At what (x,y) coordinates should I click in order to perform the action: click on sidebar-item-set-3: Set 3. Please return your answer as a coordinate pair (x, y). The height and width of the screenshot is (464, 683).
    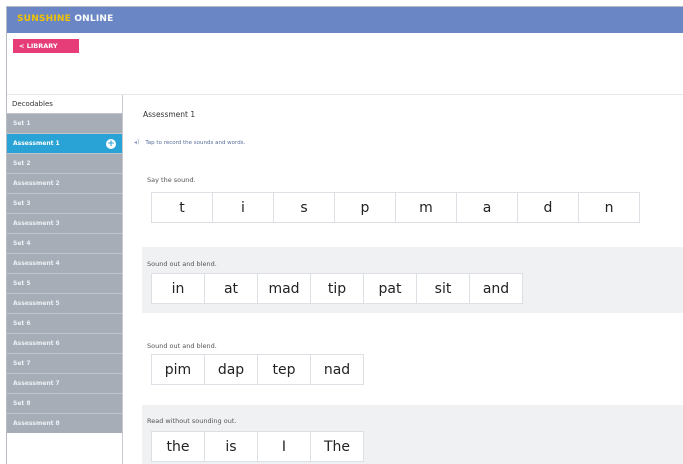
    Looking at the image, I should click on (64, 203).